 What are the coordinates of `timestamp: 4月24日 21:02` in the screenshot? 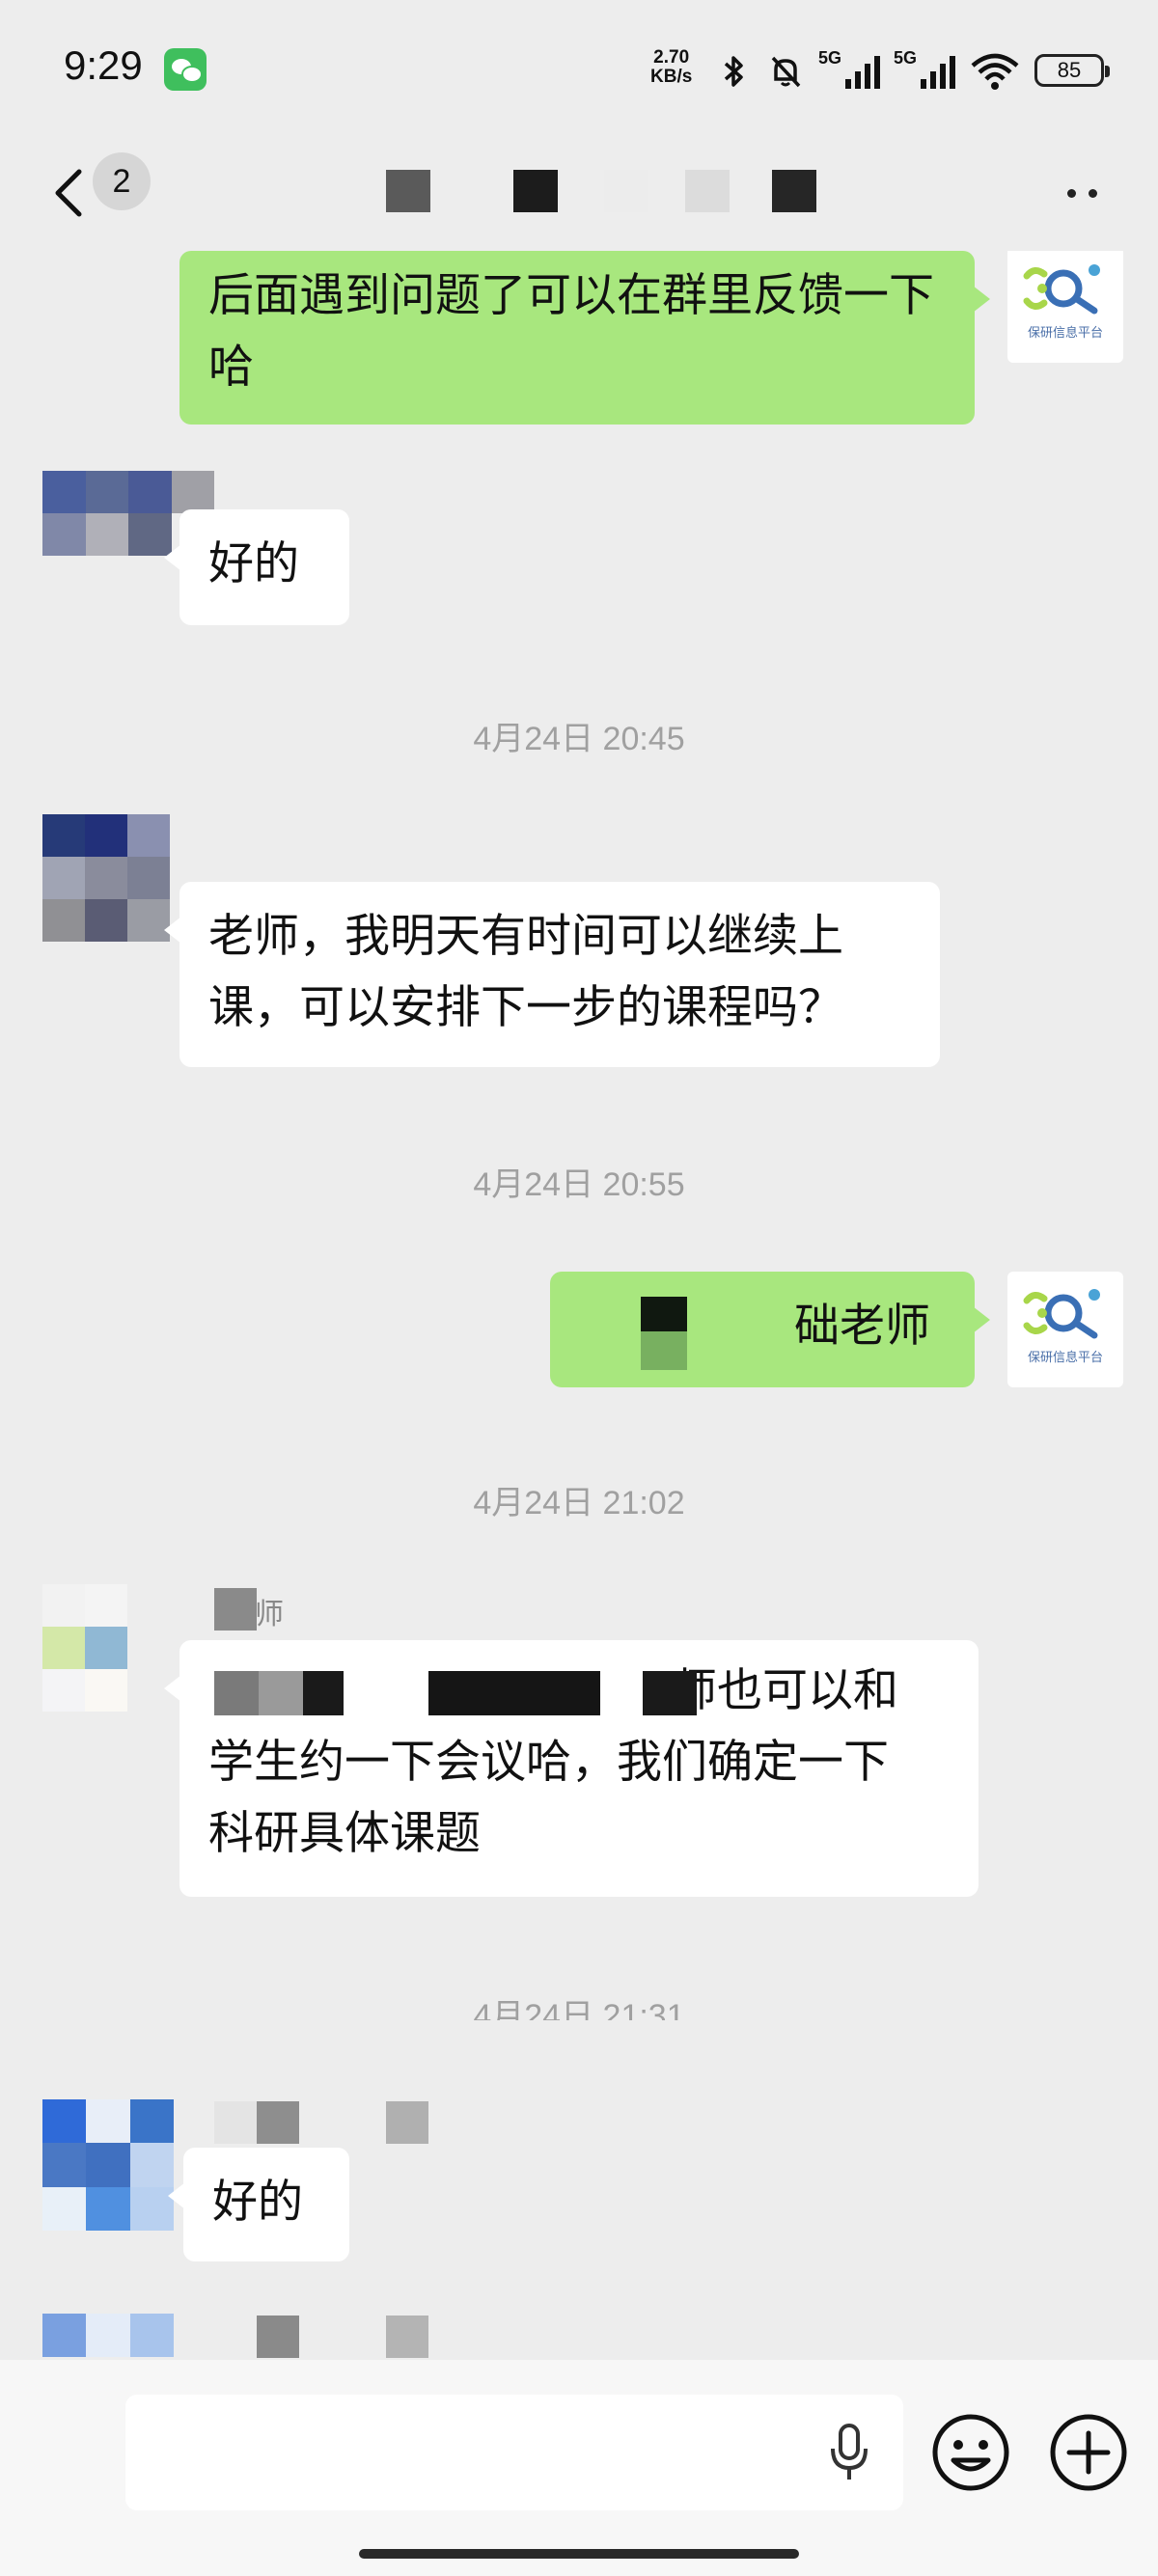 It's located at (579, 1503).